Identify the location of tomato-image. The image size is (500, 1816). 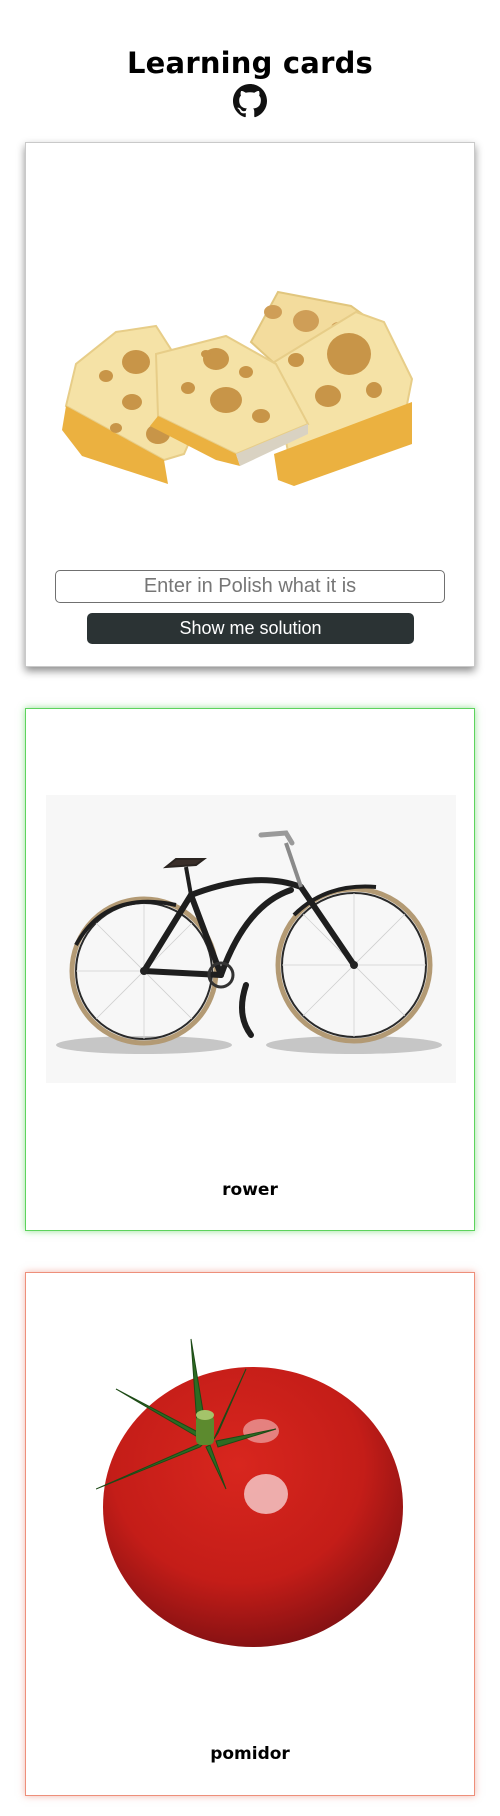
(249, 1492).